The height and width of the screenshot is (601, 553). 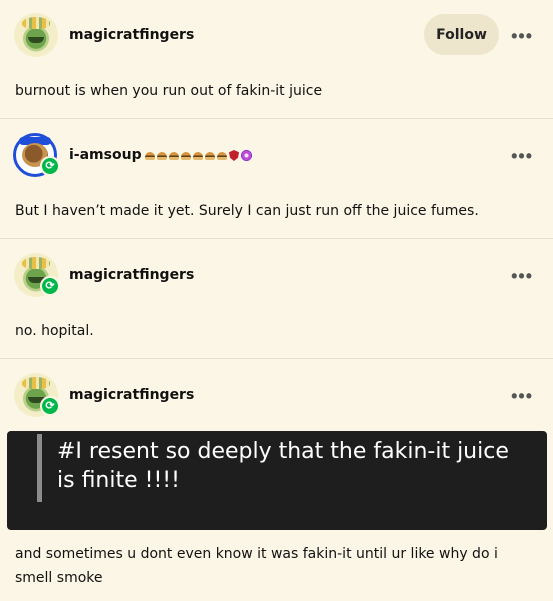 What do you see at coordinates (461, 34) in the screenshot?
I see `follow-button: Follow` at bounding box center [461, 34].